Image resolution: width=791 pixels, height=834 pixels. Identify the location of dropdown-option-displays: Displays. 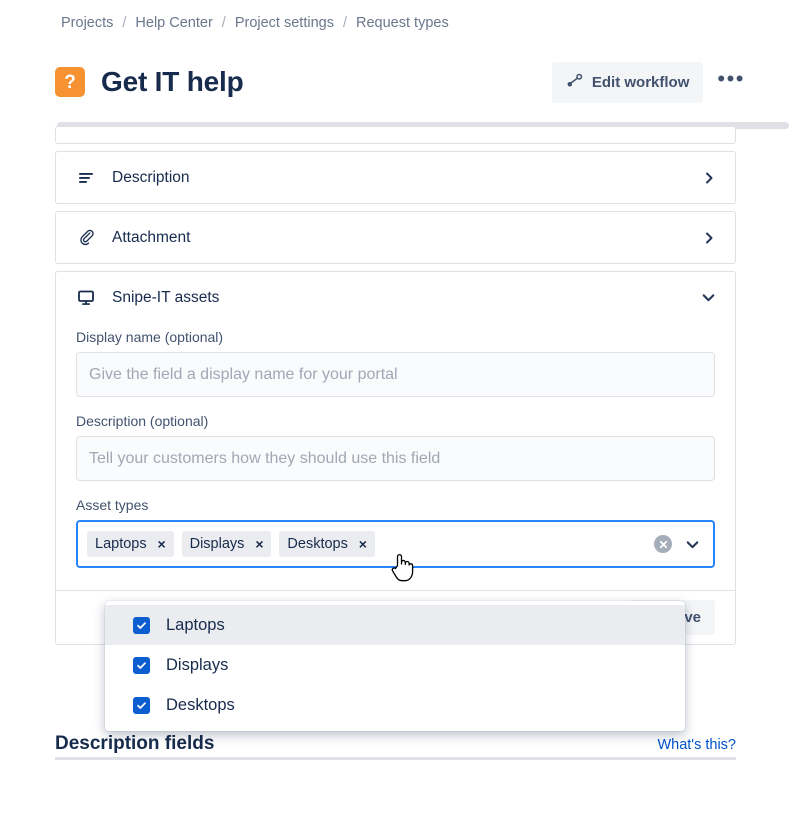
(395, 665).